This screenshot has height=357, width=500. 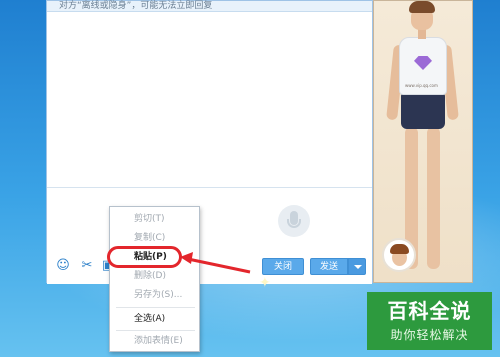 I want to click on watermark-subtitle: 助你轻松解决, so click(x=429, y=335).